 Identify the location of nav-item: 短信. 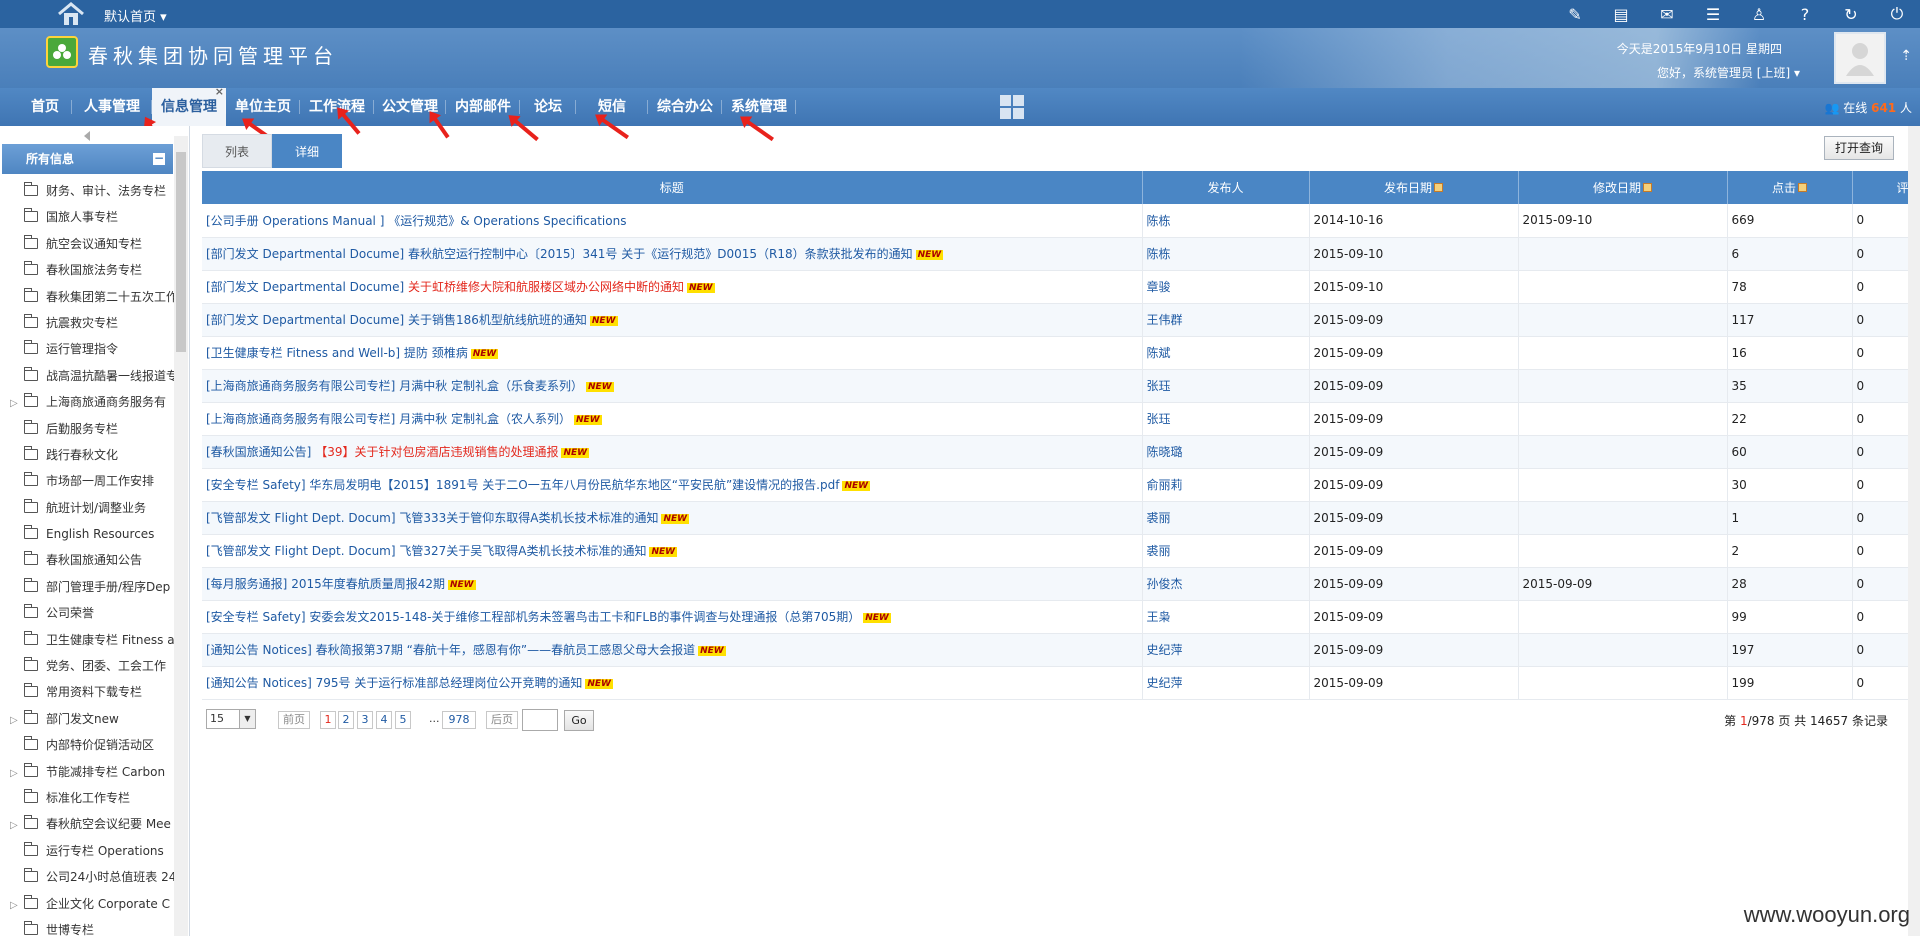
(612, 107).